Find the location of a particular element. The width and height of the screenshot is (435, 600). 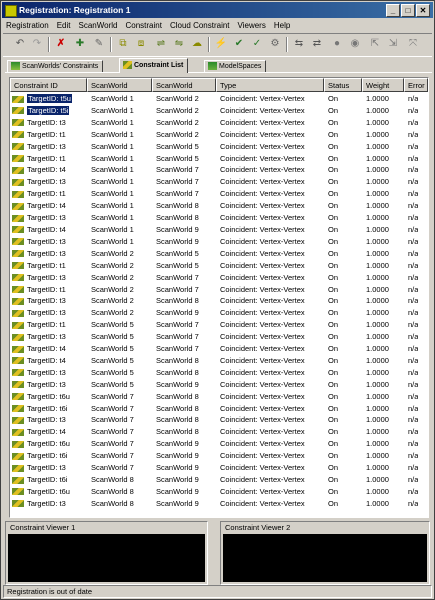

settings-icon: ⚙ is located at coordinates (275, 44).